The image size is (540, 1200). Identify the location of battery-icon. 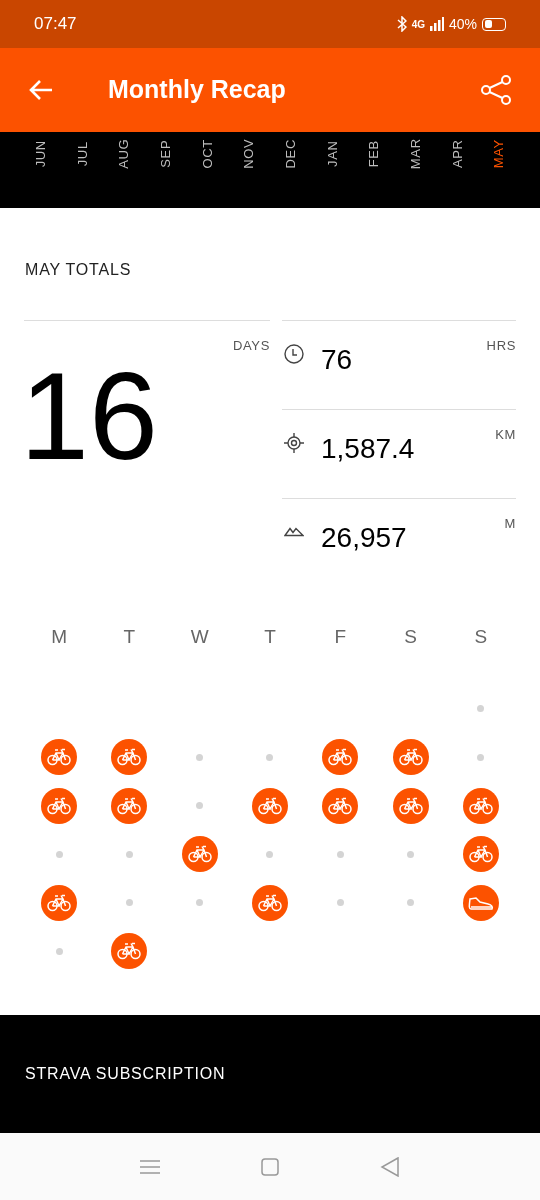
(494, 24).